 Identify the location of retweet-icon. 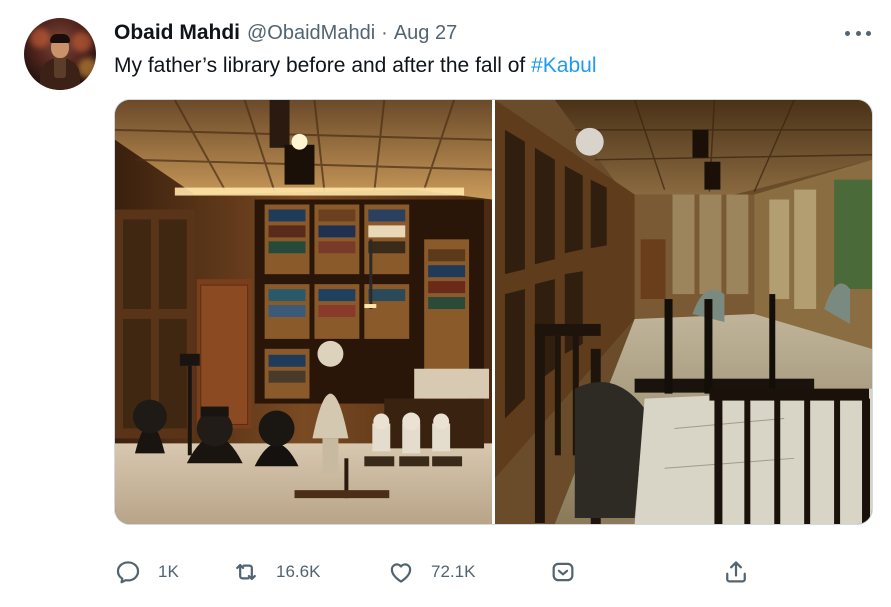
(246, 572).